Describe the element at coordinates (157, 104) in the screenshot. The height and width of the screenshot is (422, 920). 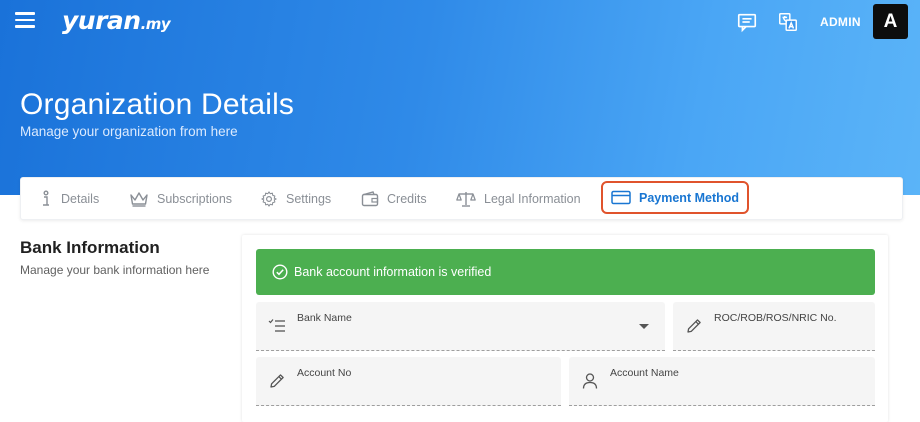
I see `page-title: Organization Details` at that location.